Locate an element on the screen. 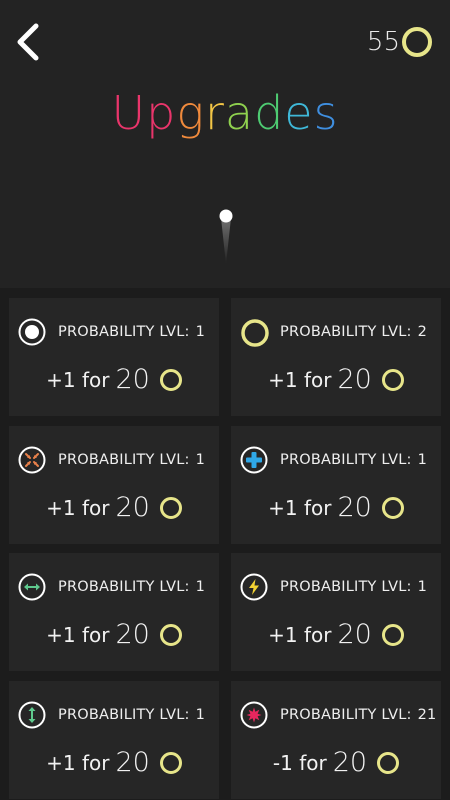 The image size is (450, 800). title-letter: U is located at coordinates (129, 113).